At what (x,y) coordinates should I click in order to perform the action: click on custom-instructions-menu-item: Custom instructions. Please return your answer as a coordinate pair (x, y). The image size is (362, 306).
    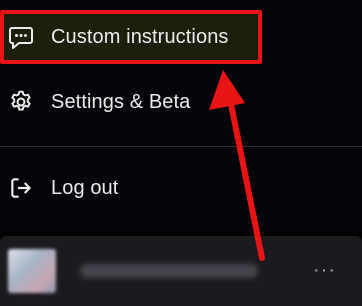
    Looking at the image, I should click on (131, 37).